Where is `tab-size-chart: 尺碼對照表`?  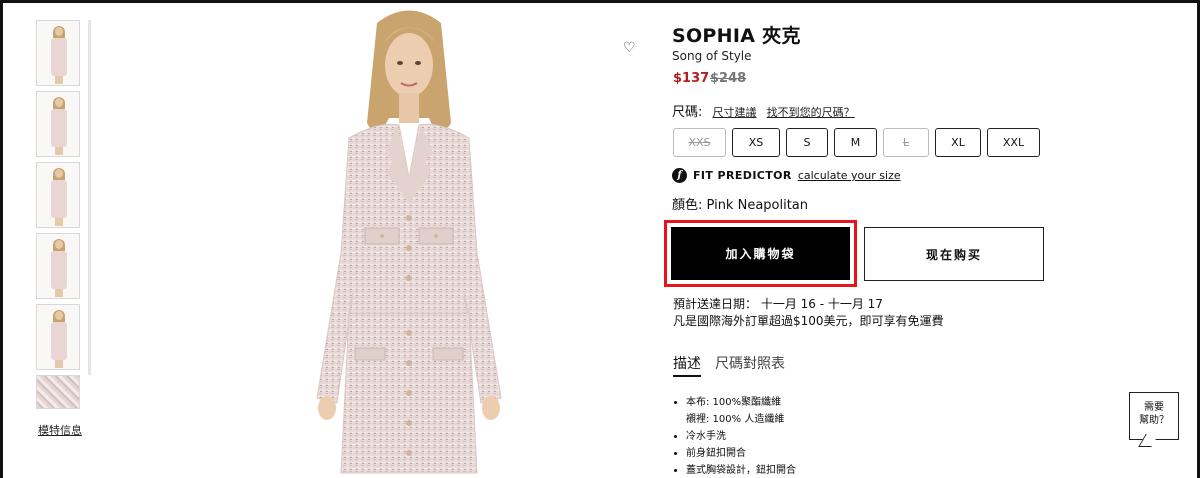
tab-size-chart: 尺碼對照表 is located at coordinates (750, 365).